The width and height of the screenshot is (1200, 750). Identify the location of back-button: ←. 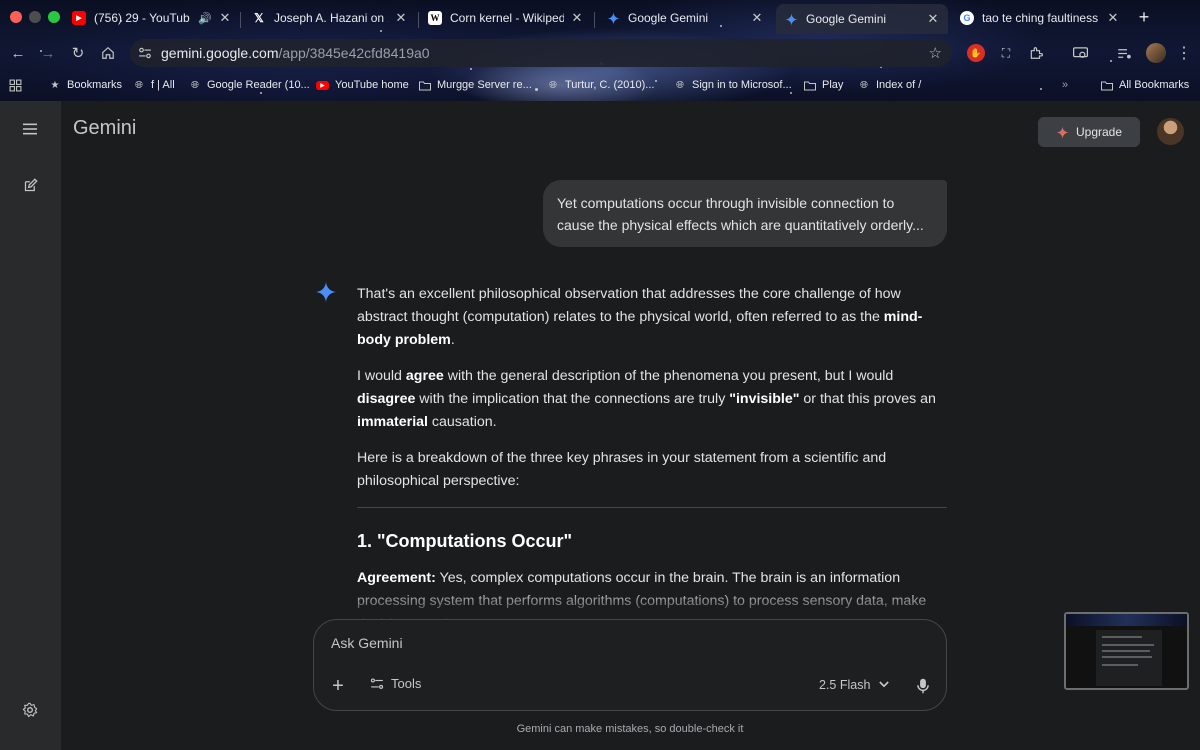
(18, 53).